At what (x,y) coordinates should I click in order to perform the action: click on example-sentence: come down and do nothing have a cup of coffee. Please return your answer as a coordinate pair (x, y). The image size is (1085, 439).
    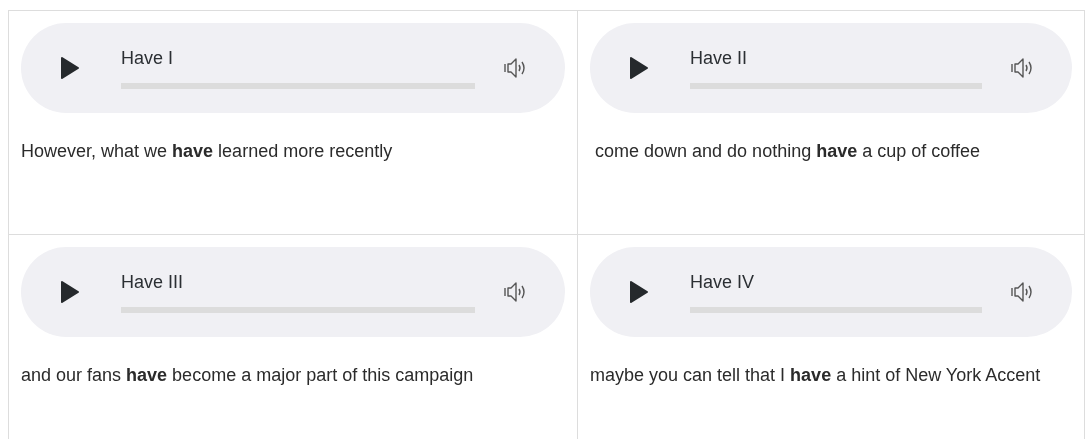
    Looking at the image, I should click on (787, 151).